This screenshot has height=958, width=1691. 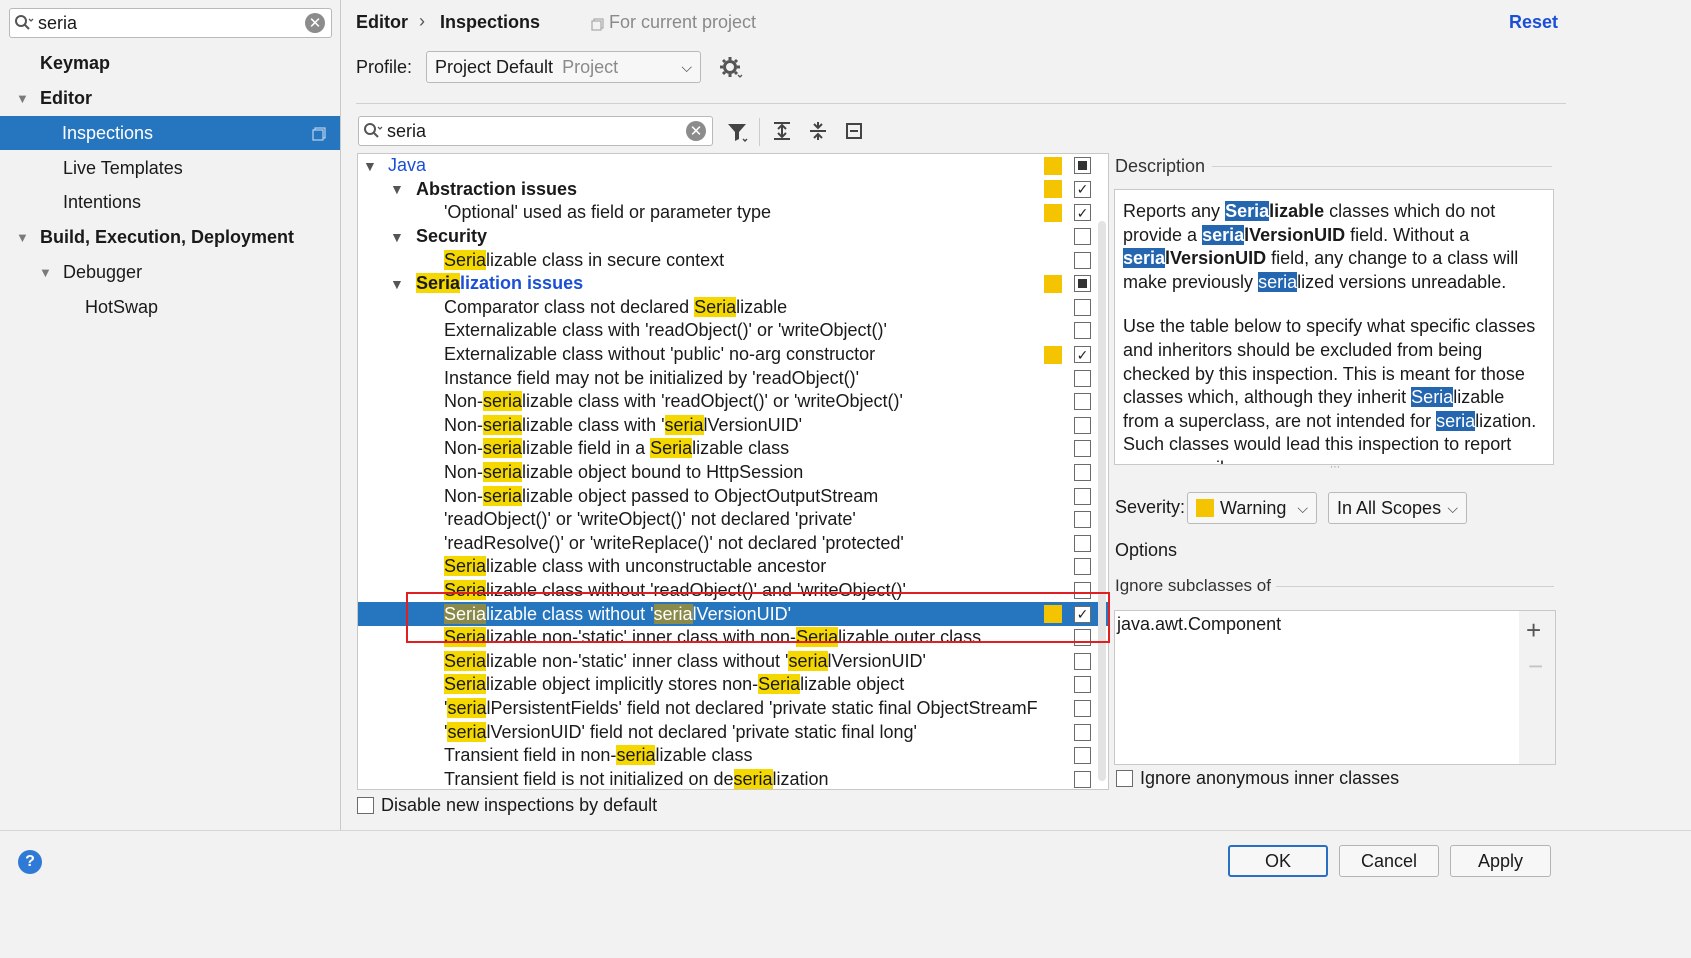 What do you see at coordinates (315, 23) in the screenshot?
I see `clear-search-icon: ✕` at bounding box center [315, 23].